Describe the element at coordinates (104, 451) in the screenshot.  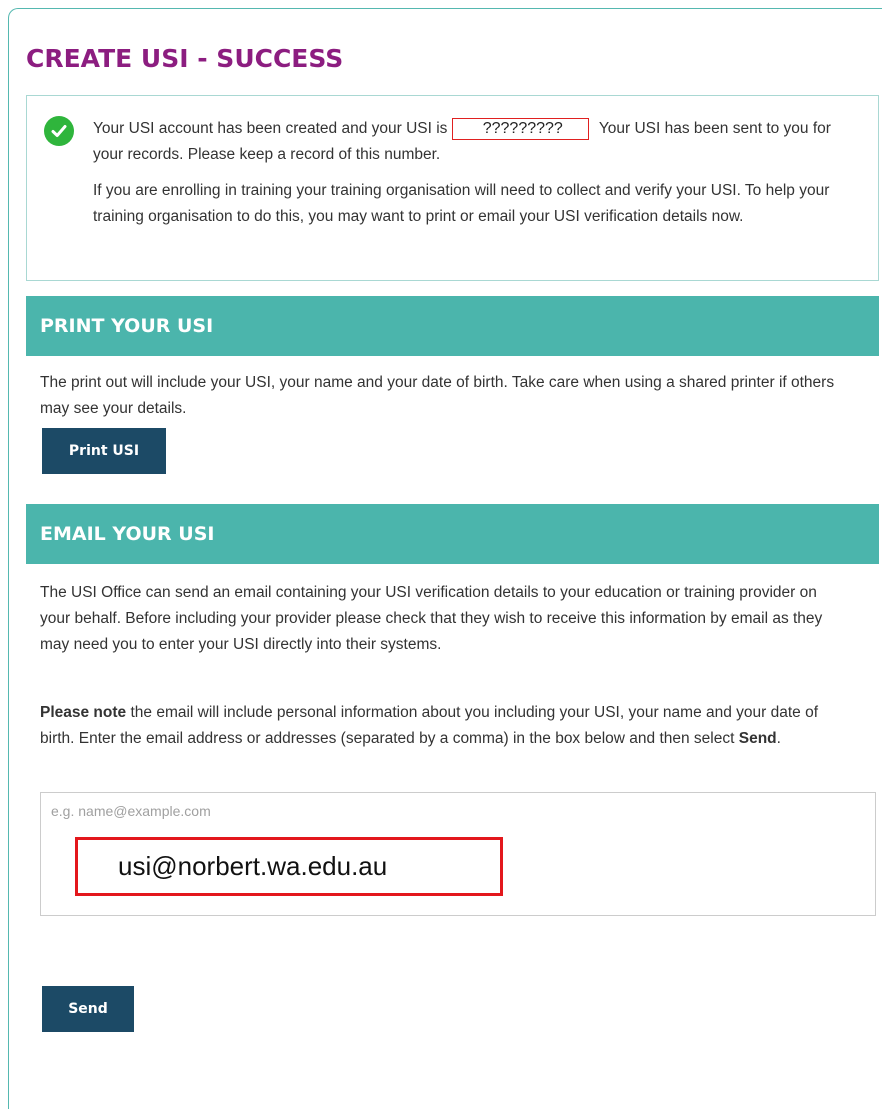
I see `print-usi-button: Print USI` at that location.